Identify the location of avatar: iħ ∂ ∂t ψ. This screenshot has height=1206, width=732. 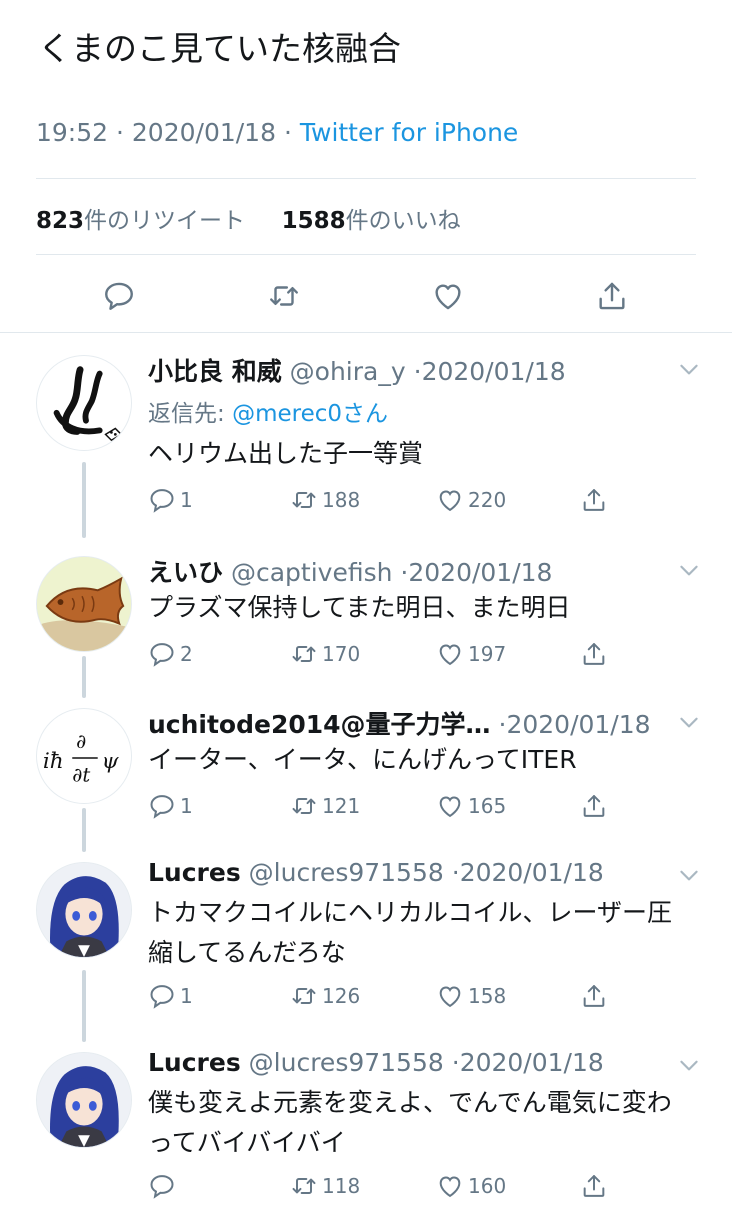
(84, 756).